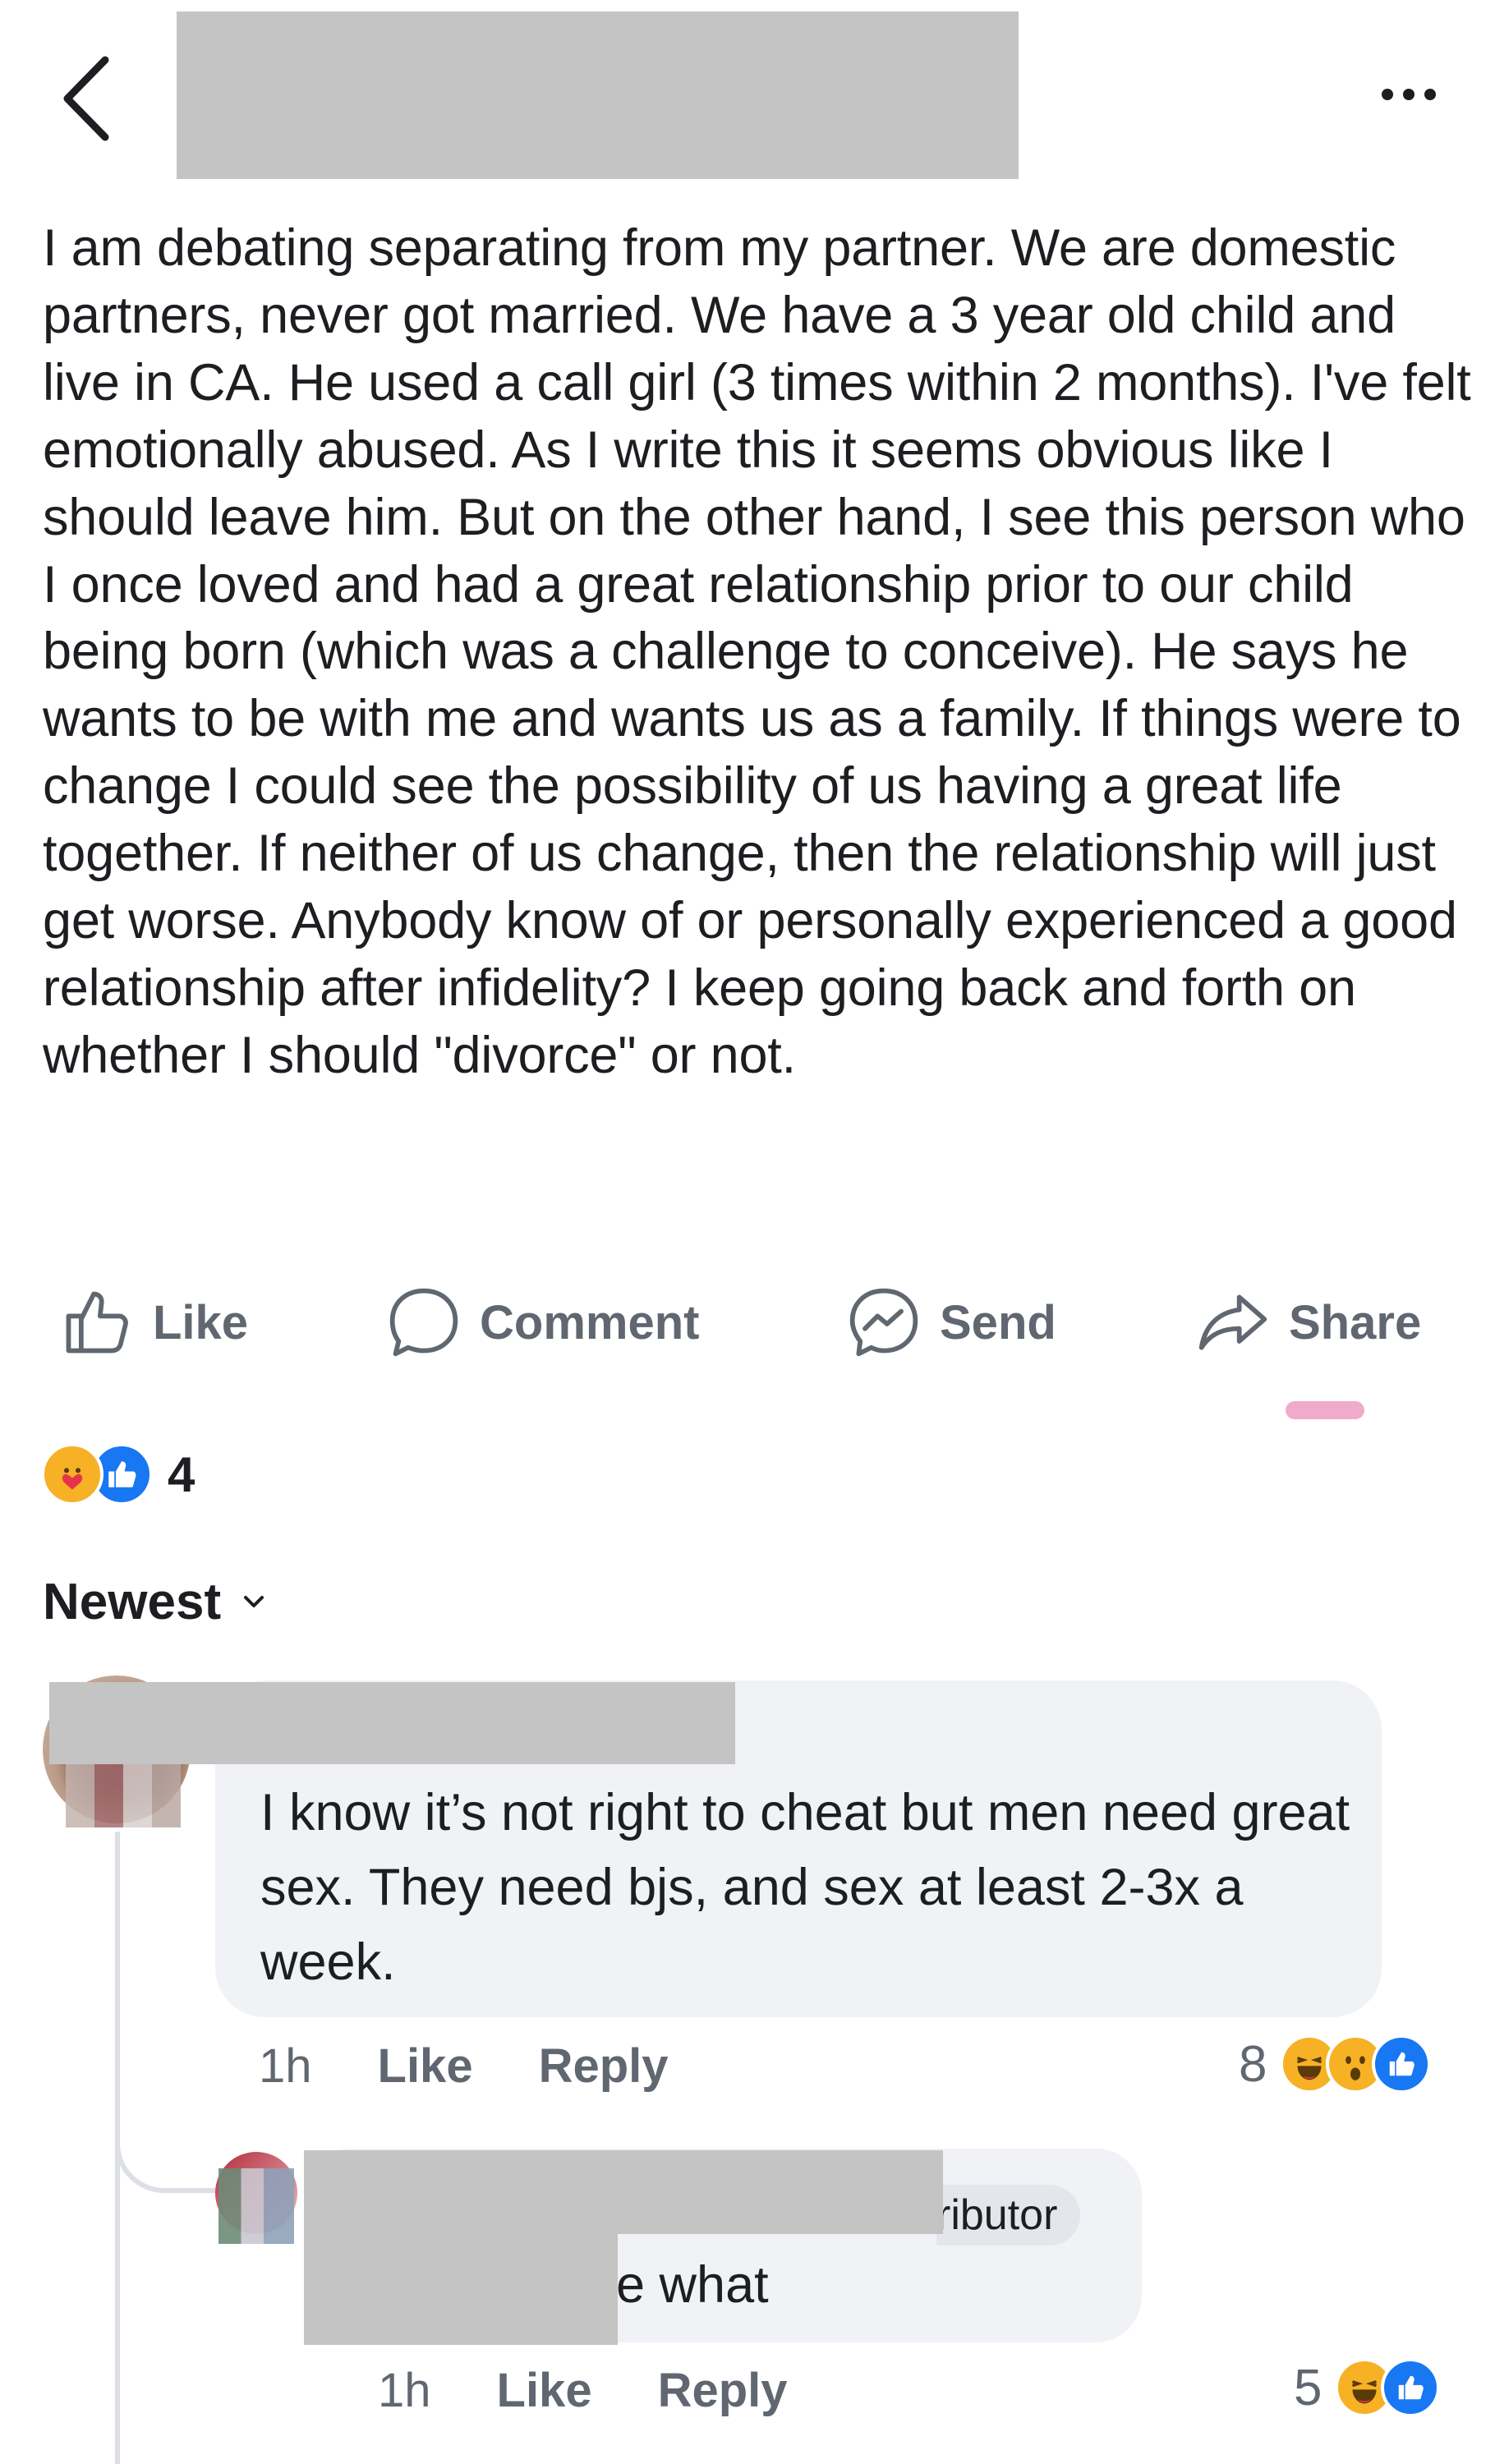  I want to click on share-button: Share, so click(1308, 1322).